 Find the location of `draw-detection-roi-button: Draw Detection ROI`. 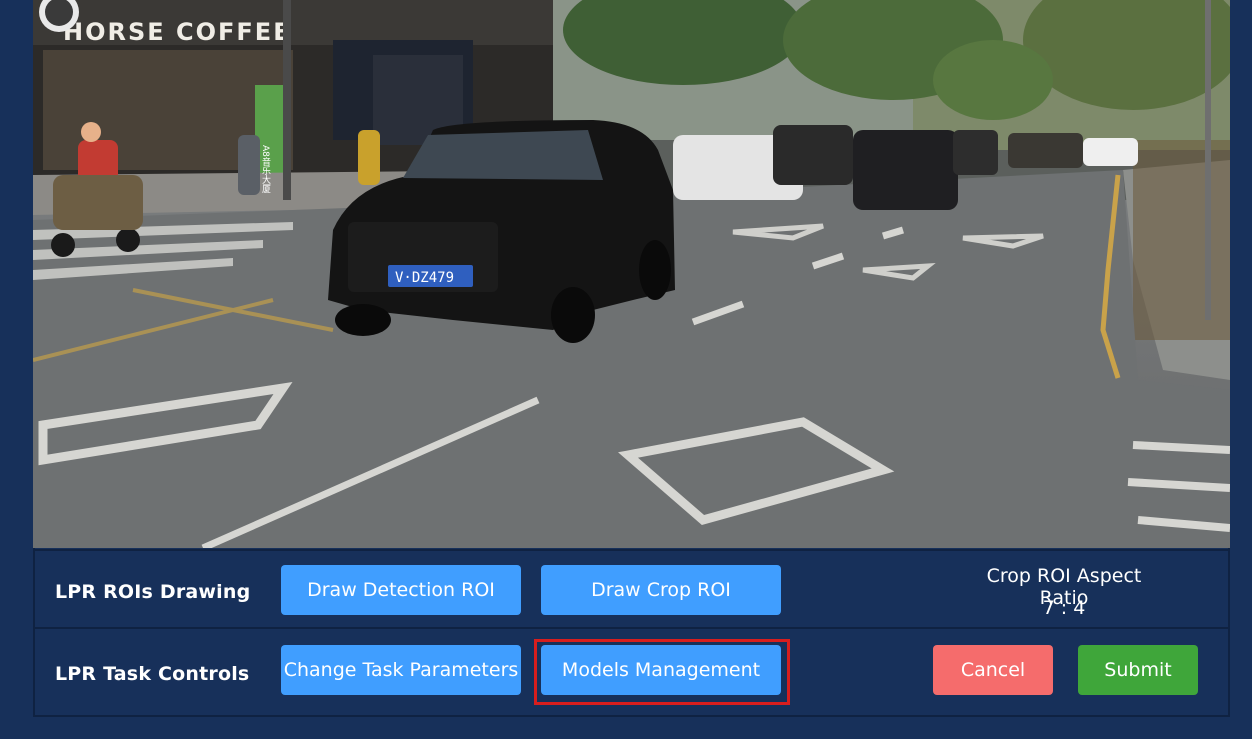

draw-detection-roi-button: Draw Detection ROI is located at coordinates (401, 590).